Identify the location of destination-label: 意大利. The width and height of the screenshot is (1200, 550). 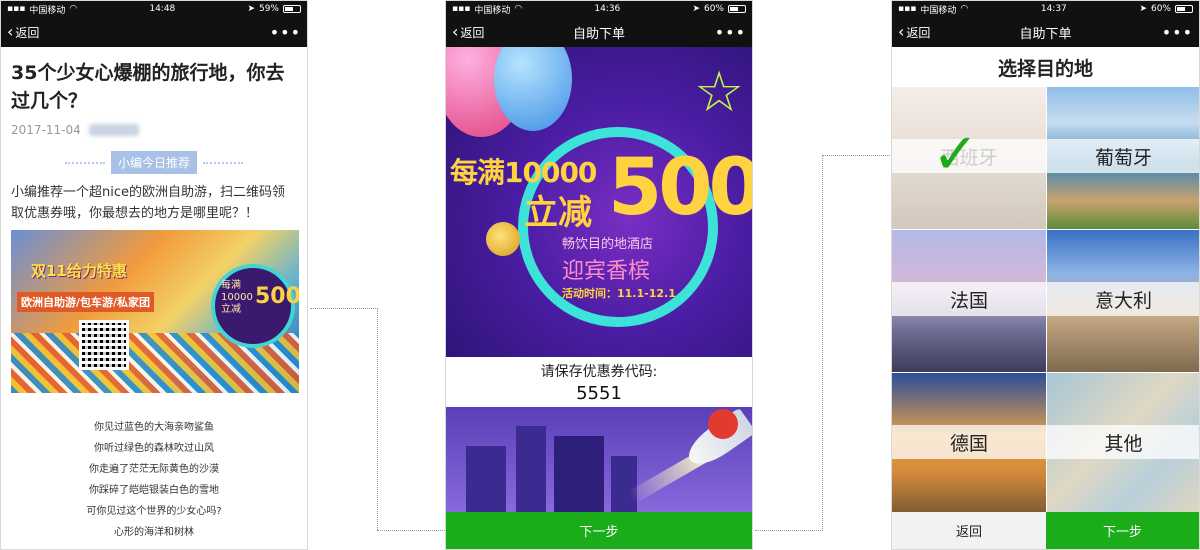
(1123, 299).